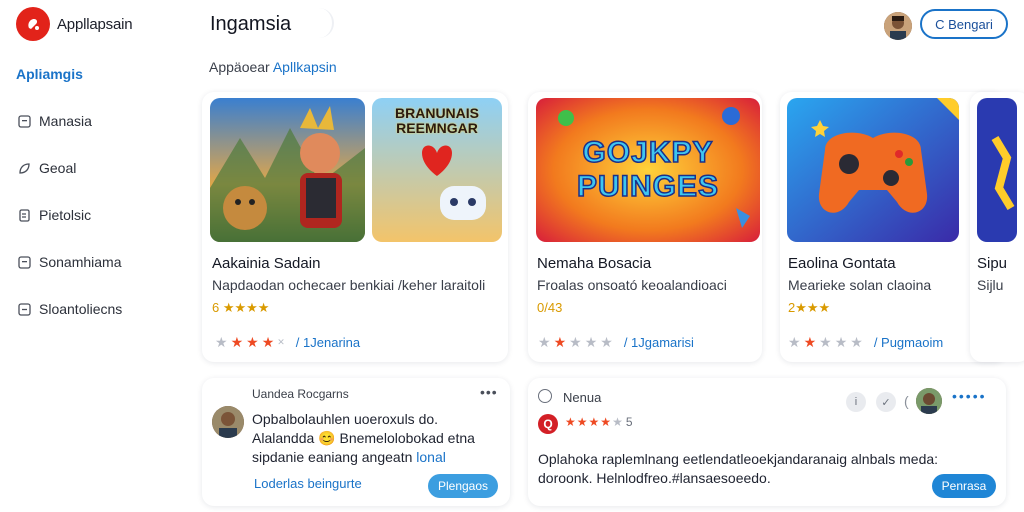  I want to click on app-logo-icon, so click(33, 24).